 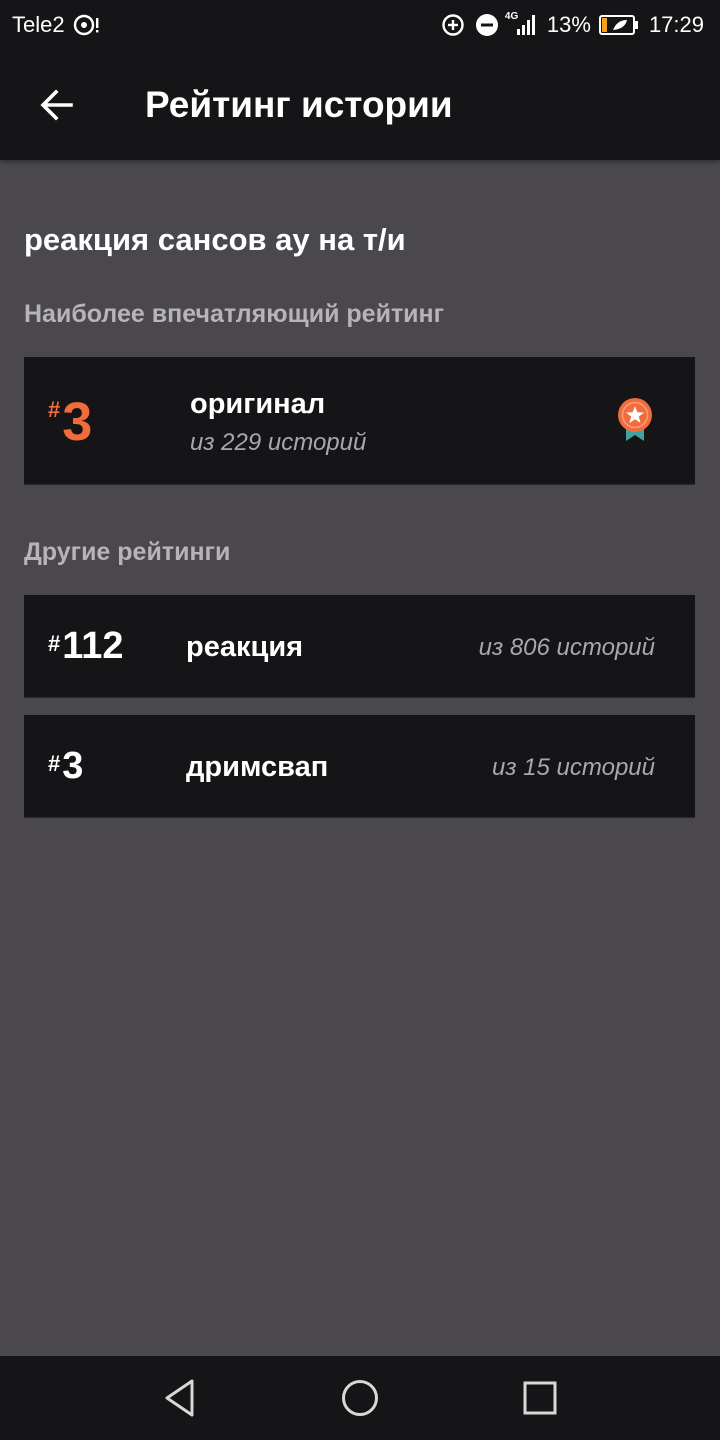 I want to click on circle-home-icon, so click(x=360, y=1398).